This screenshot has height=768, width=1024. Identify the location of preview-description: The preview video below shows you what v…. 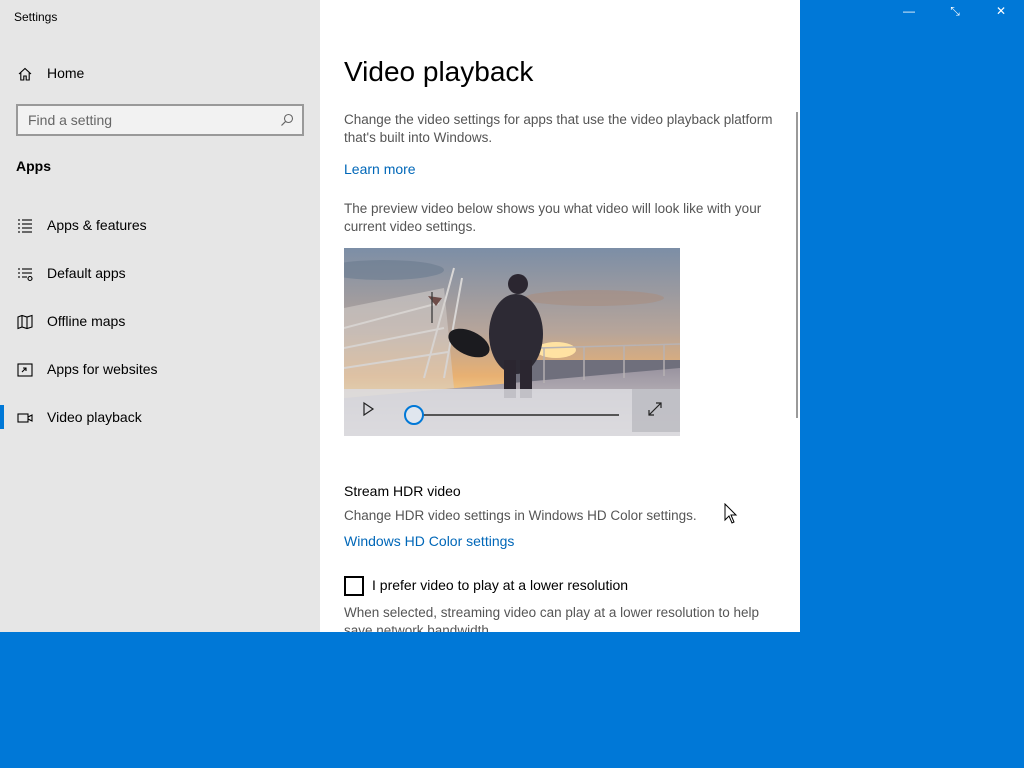
(553, 217).